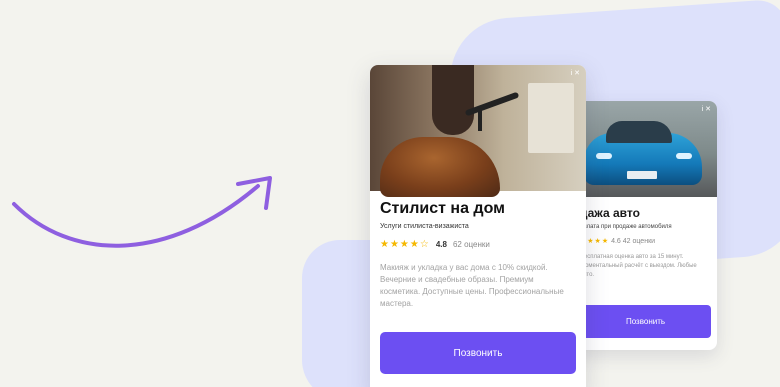 Image resolution: width=780 pixels, height=387 pixels. What do you see at coordinates (639, 241) in the screenshot?
I see `rating-count: 42 оценки` at bounding box center [639, 241].